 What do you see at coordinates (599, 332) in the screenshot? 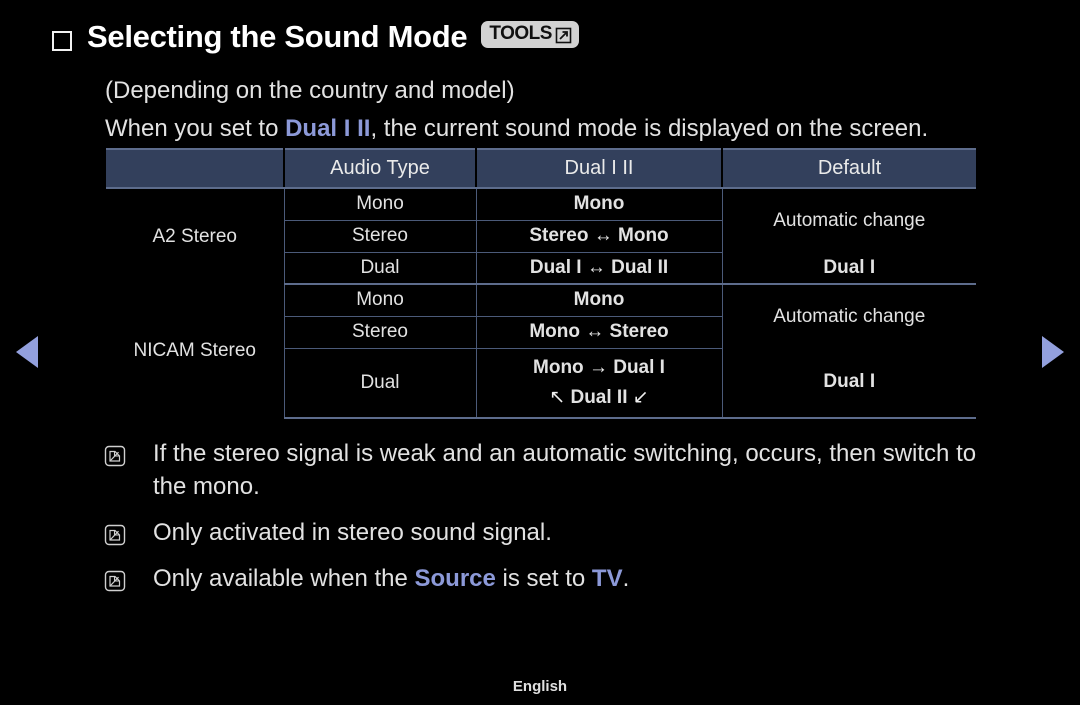
I see `cell-dual-mode: Mono ↔ Stereo` at bounding box center [599, 332].